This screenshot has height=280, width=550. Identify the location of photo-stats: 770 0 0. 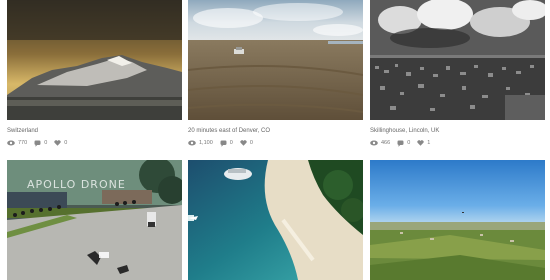
(94, 143).